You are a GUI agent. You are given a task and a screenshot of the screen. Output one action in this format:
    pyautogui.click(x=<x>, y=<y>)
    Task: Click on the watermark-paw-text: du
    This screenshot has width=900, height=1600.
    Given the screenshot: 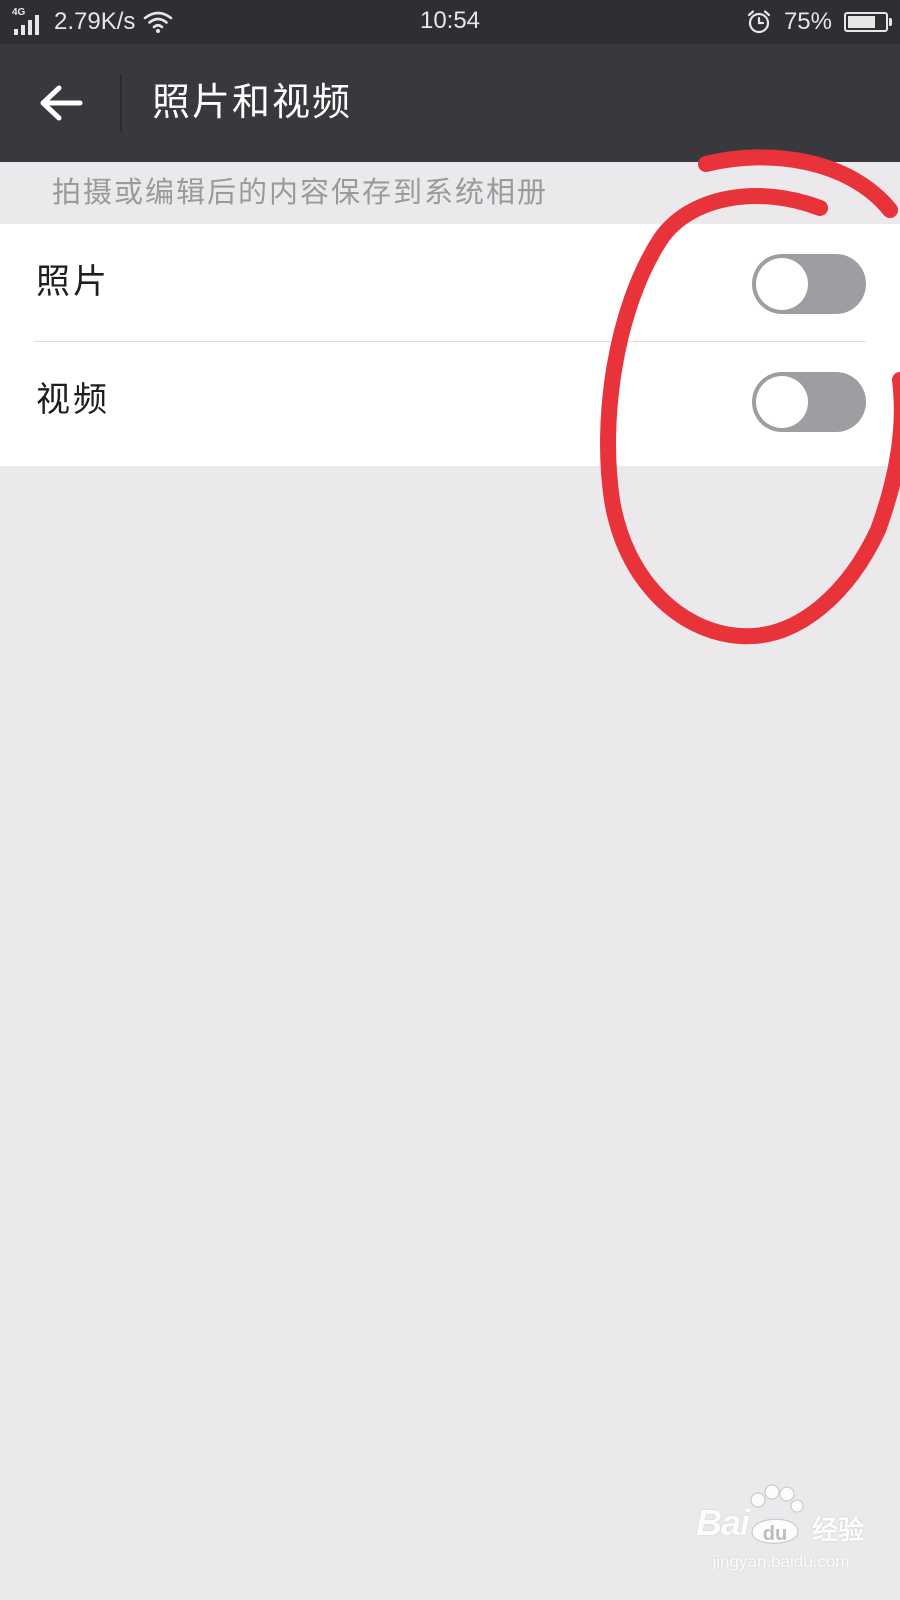 What is the action you would take?
    pyautogui.click(x=775, y=1534)
    